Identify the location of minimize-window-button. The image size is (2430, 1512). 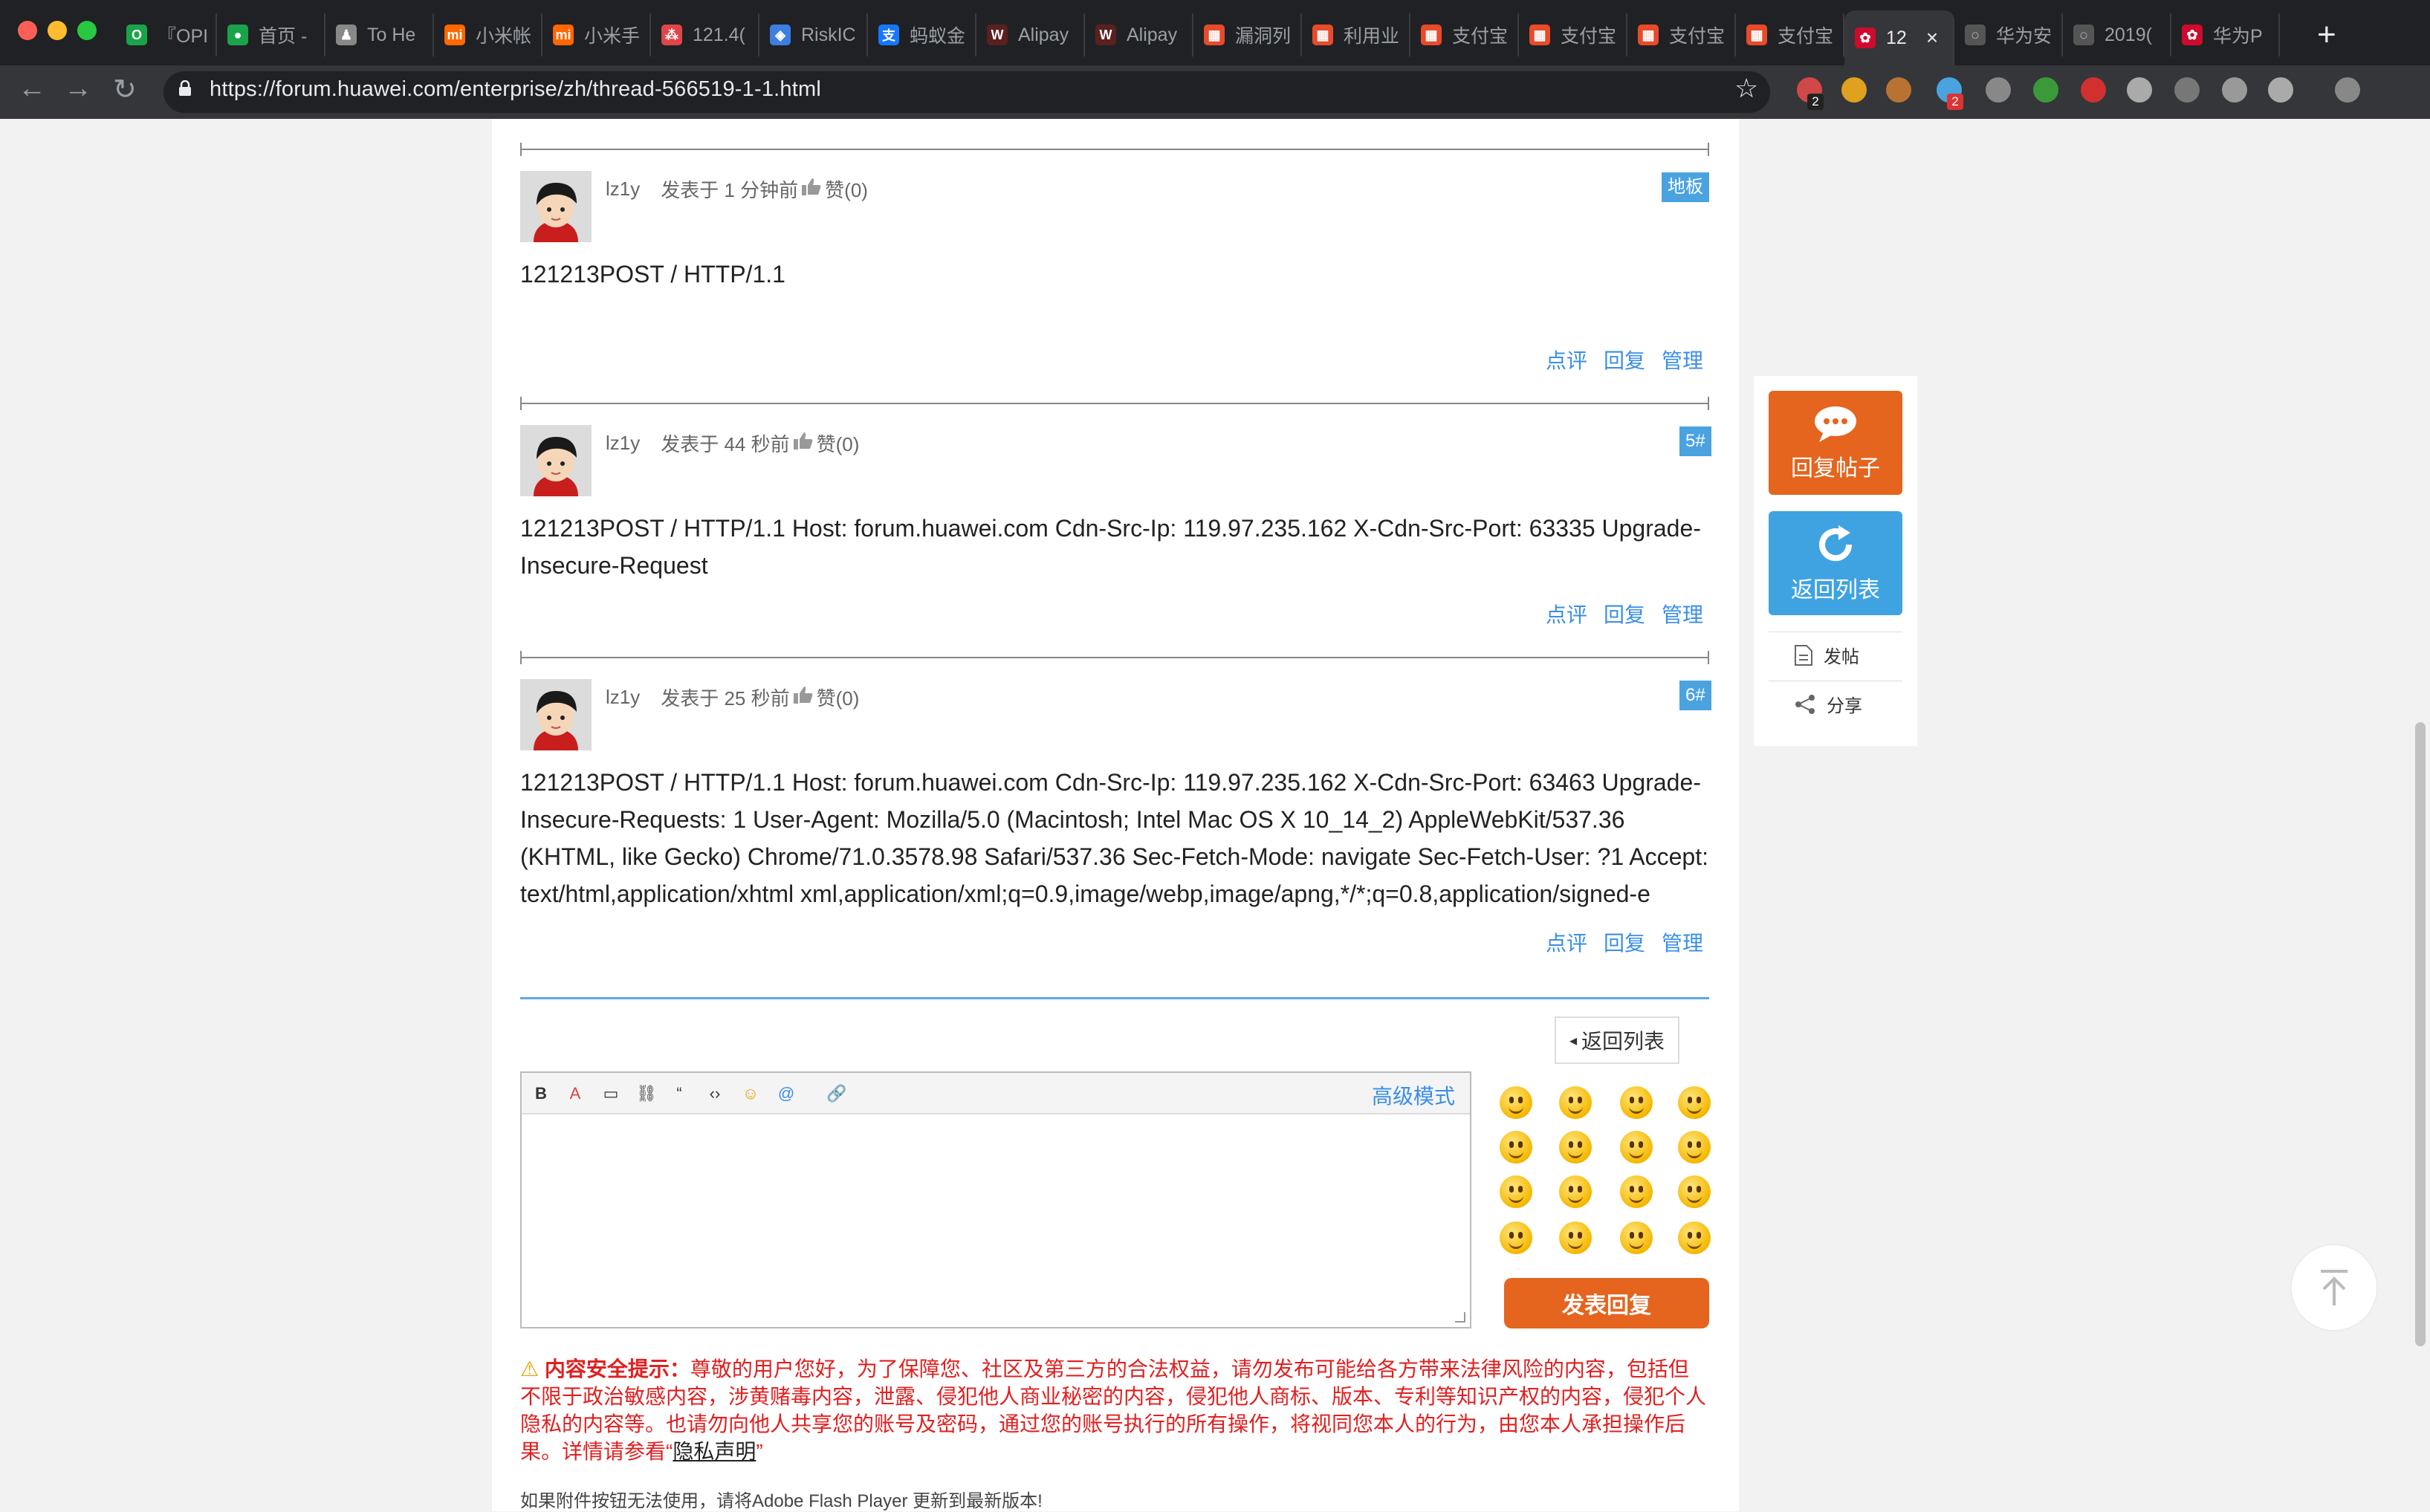
(57, 30).